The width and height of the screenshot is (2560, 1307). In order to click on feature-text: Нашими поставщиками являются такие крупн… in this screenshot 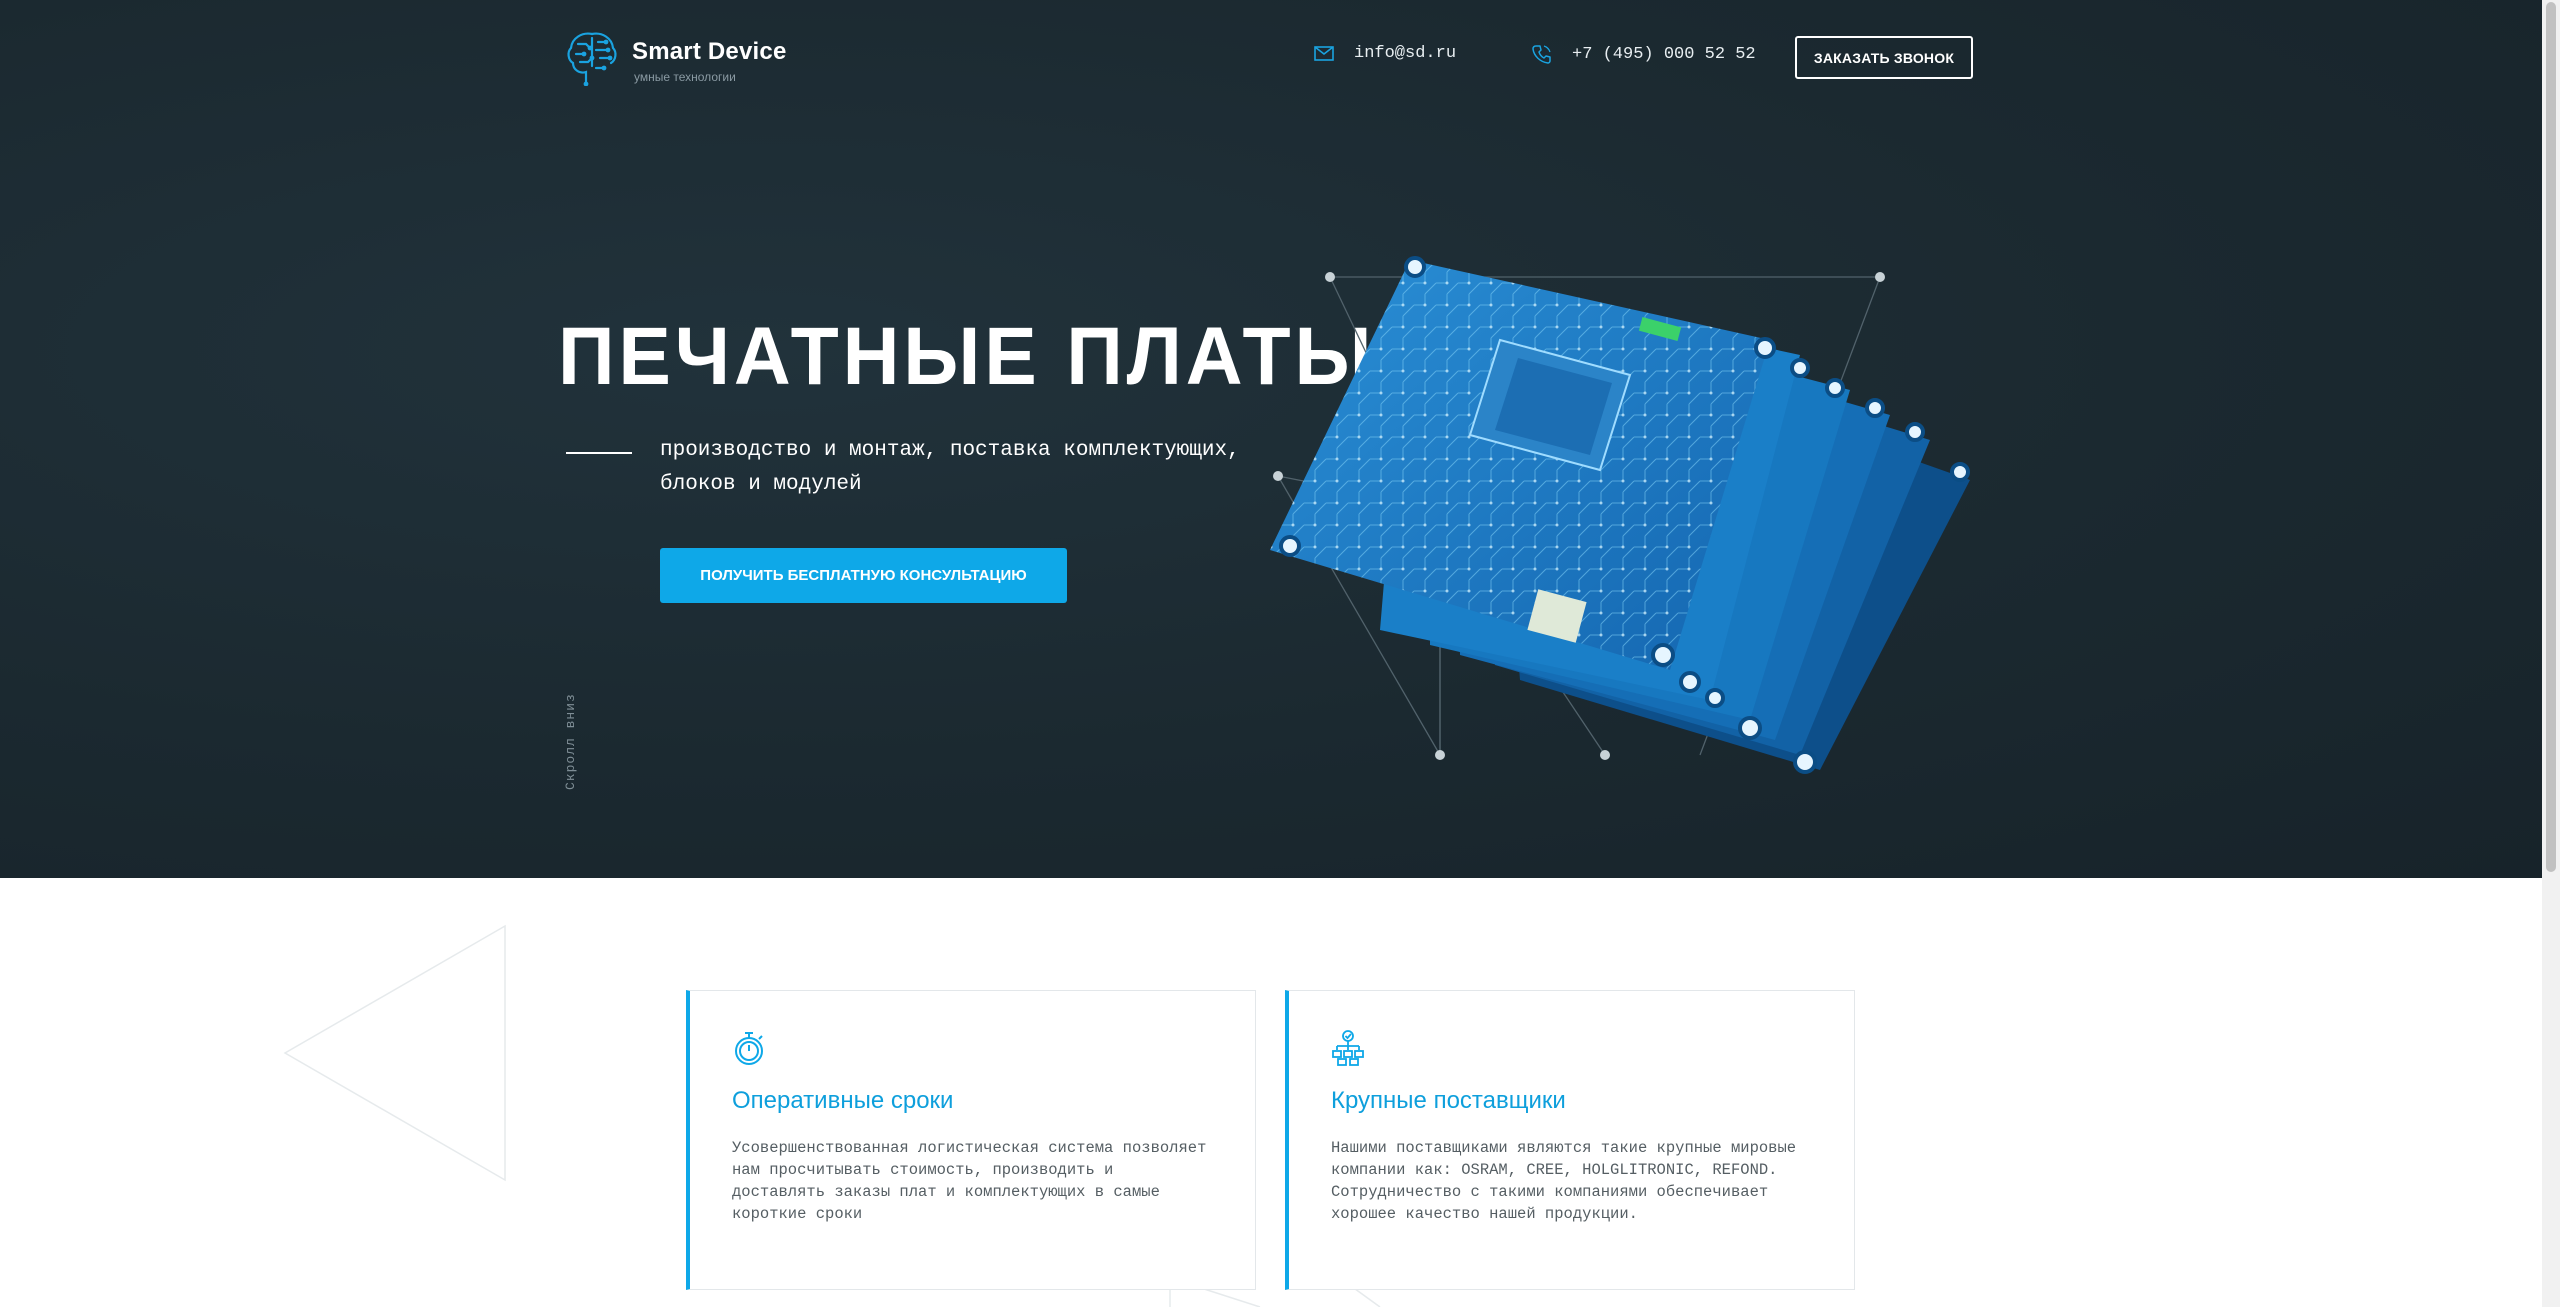, I will do `click(1564, 1181)`.